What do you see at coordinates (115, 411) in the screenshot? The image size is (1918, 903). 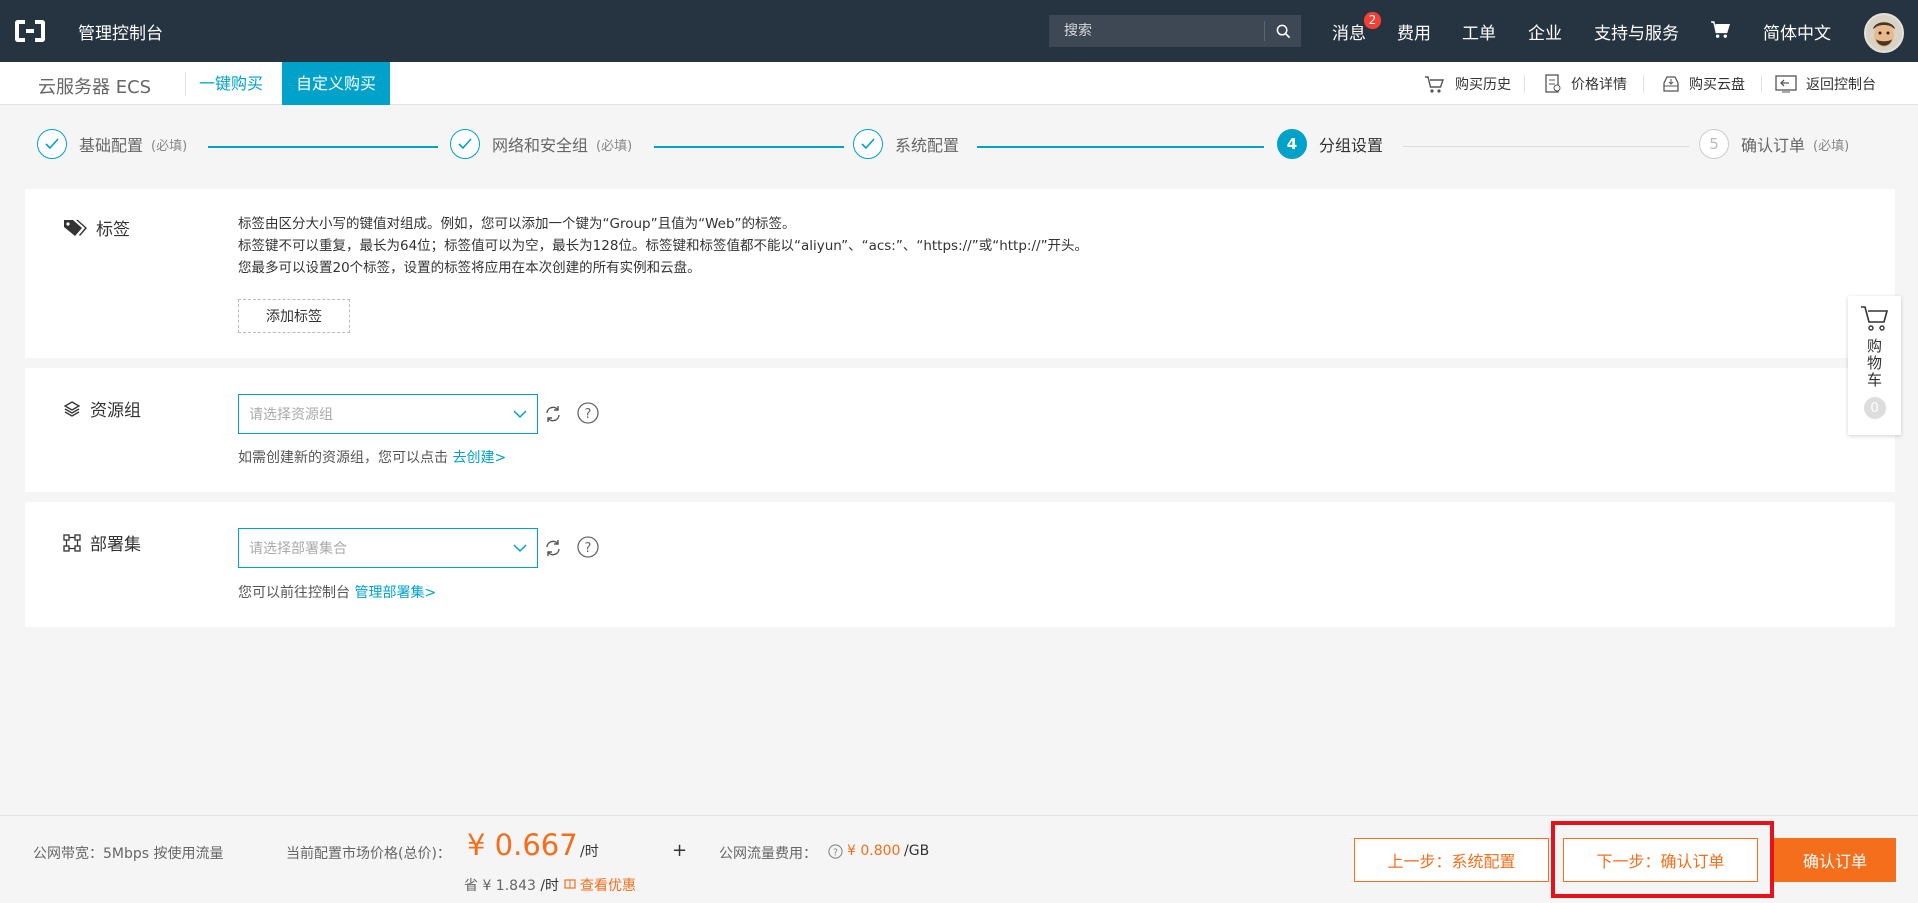 I see `resource-group-label: 资源组` at bounding box center [115, 411].